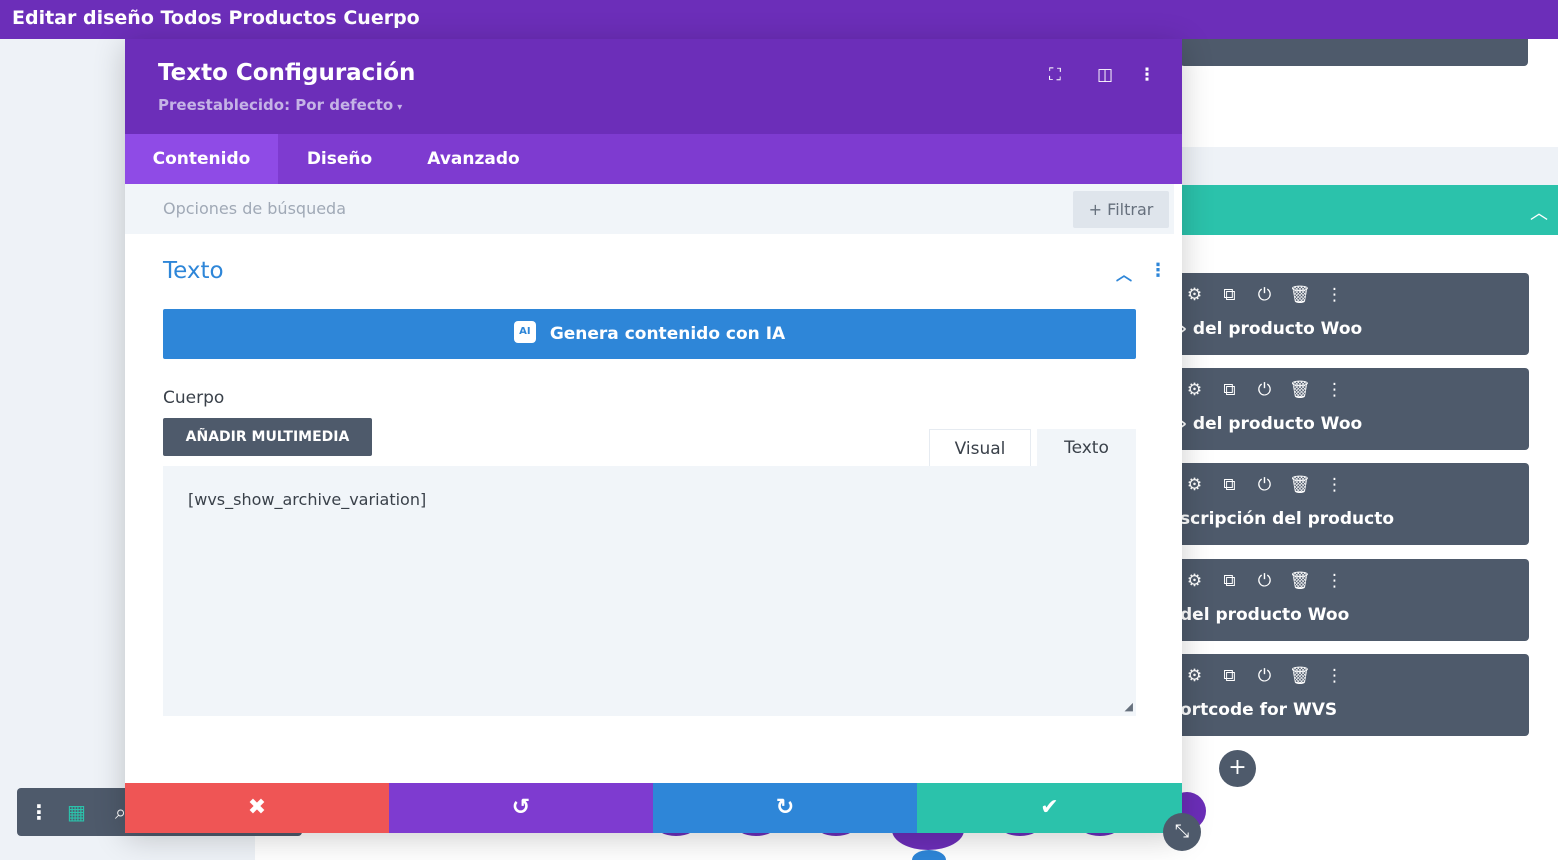 This screenshot has height=860, width=1558. Describe the element at coordinates (76, 812) in the screenshot. I see `layout-icon: ▦` at that location.